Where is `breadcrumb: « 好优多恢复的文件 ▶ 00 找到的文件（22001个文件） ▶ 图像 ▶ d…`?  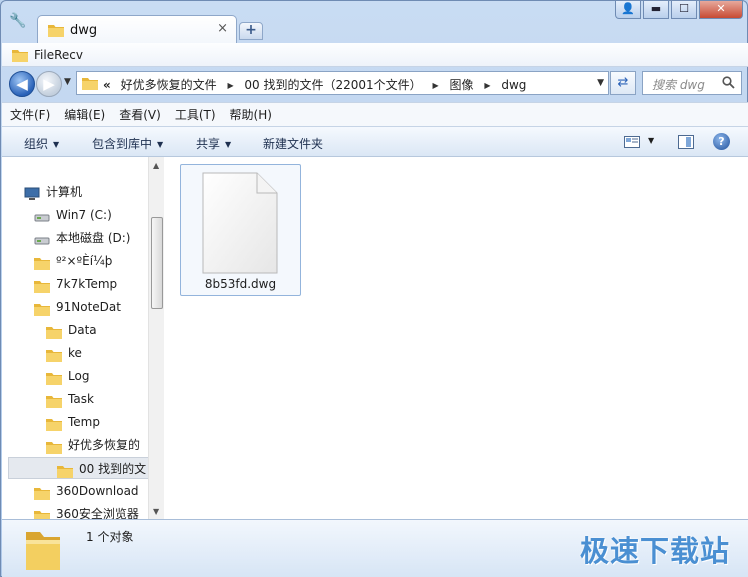 breadcrumb: « 好优多恢复的文件 ▶ 00 找到的文件（22001个文件） ▶ 图像 ▶ d… is located at coordinates (314, 84).